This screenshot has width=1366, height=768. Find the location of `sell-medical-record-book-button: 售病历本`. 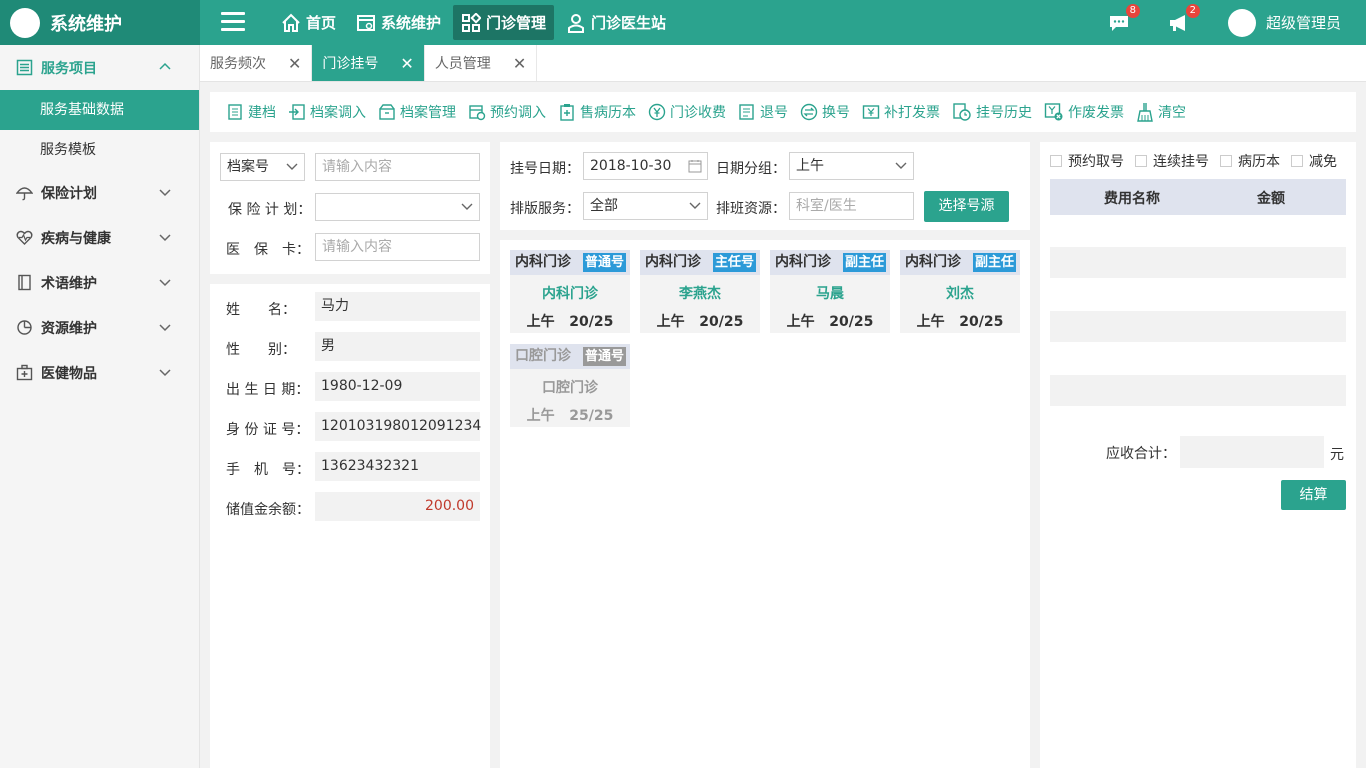

sell-medical-record-book-button: 售病历本 is located at coordinates (597, 112).